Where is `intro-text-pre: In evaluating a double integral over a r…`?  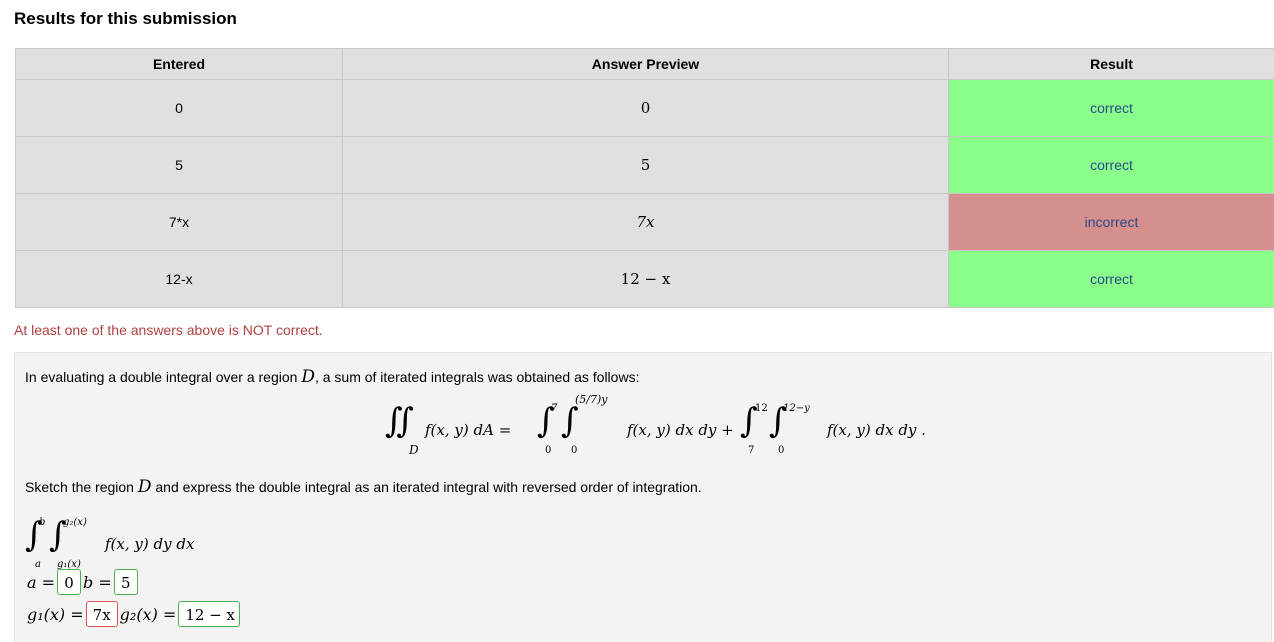
intro-text-pre: In evaluating a double integral over a r… is located at coordinates (163, 377).